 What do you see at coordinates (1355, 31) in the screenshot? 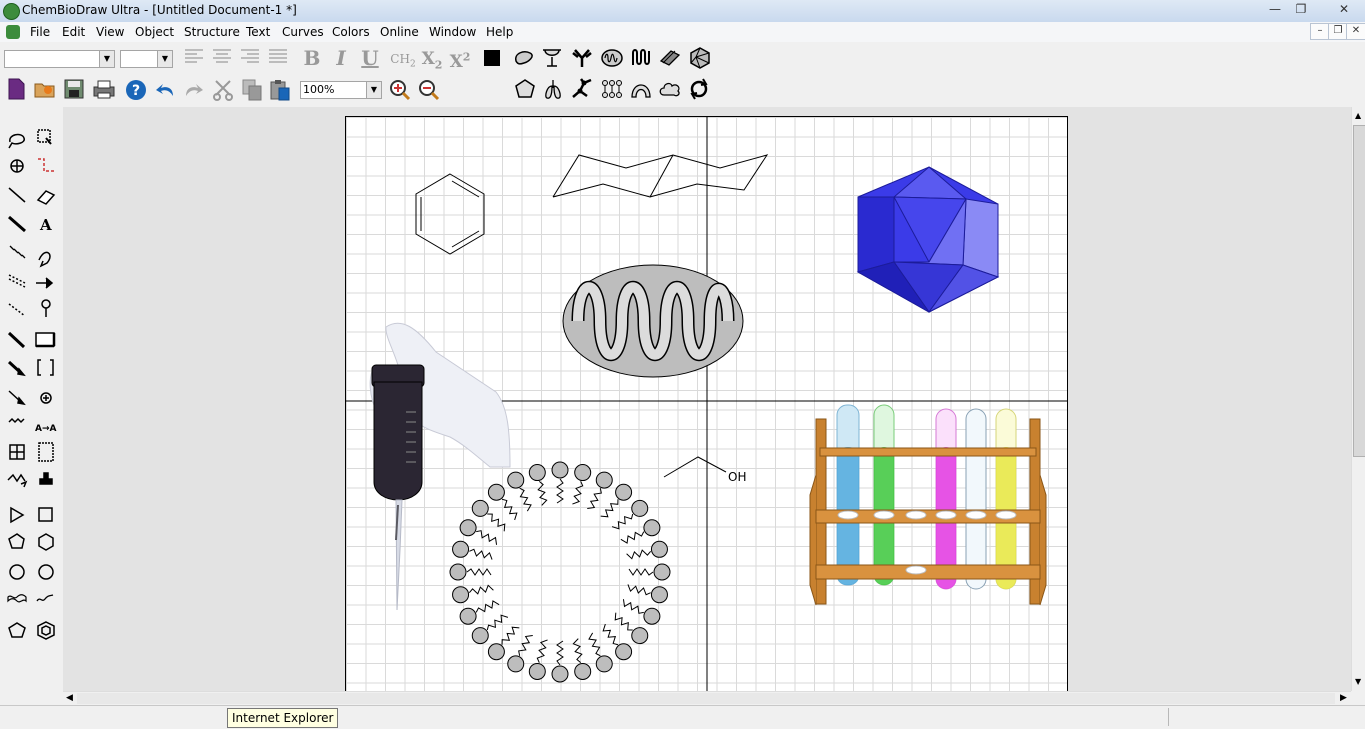
I see `doc-close-button: ✕` at bounding box center [1355, 31].